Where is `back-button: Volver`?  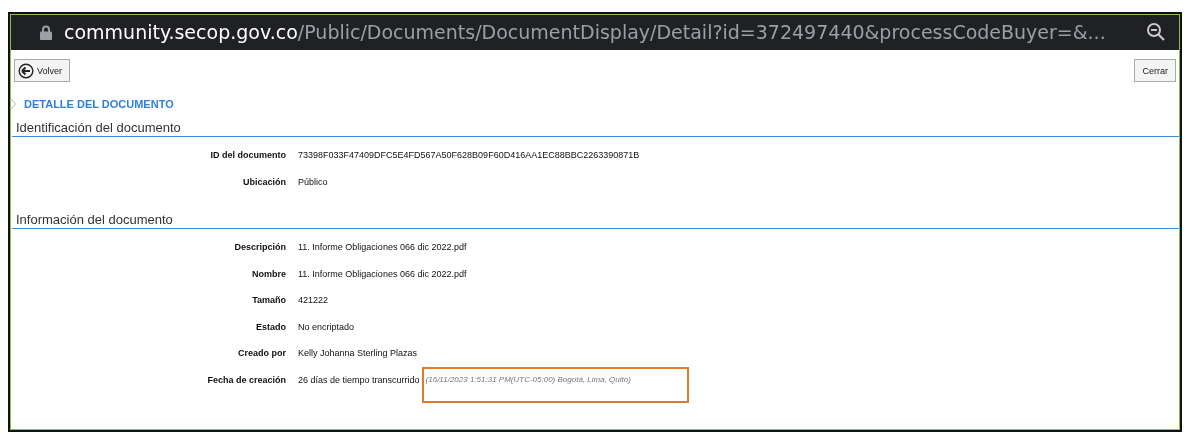
back-button: Volver is located at coordinates (42, 70).